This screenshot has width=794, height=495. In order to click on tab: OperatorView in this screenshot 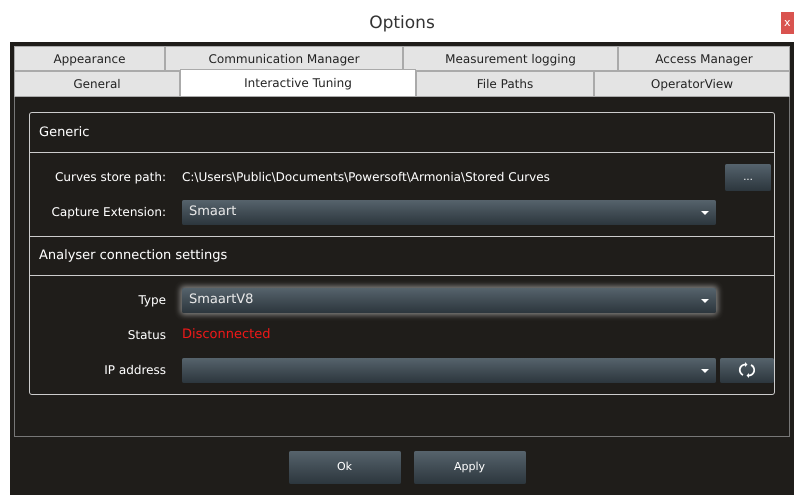, I will do `click(692, 84)`.